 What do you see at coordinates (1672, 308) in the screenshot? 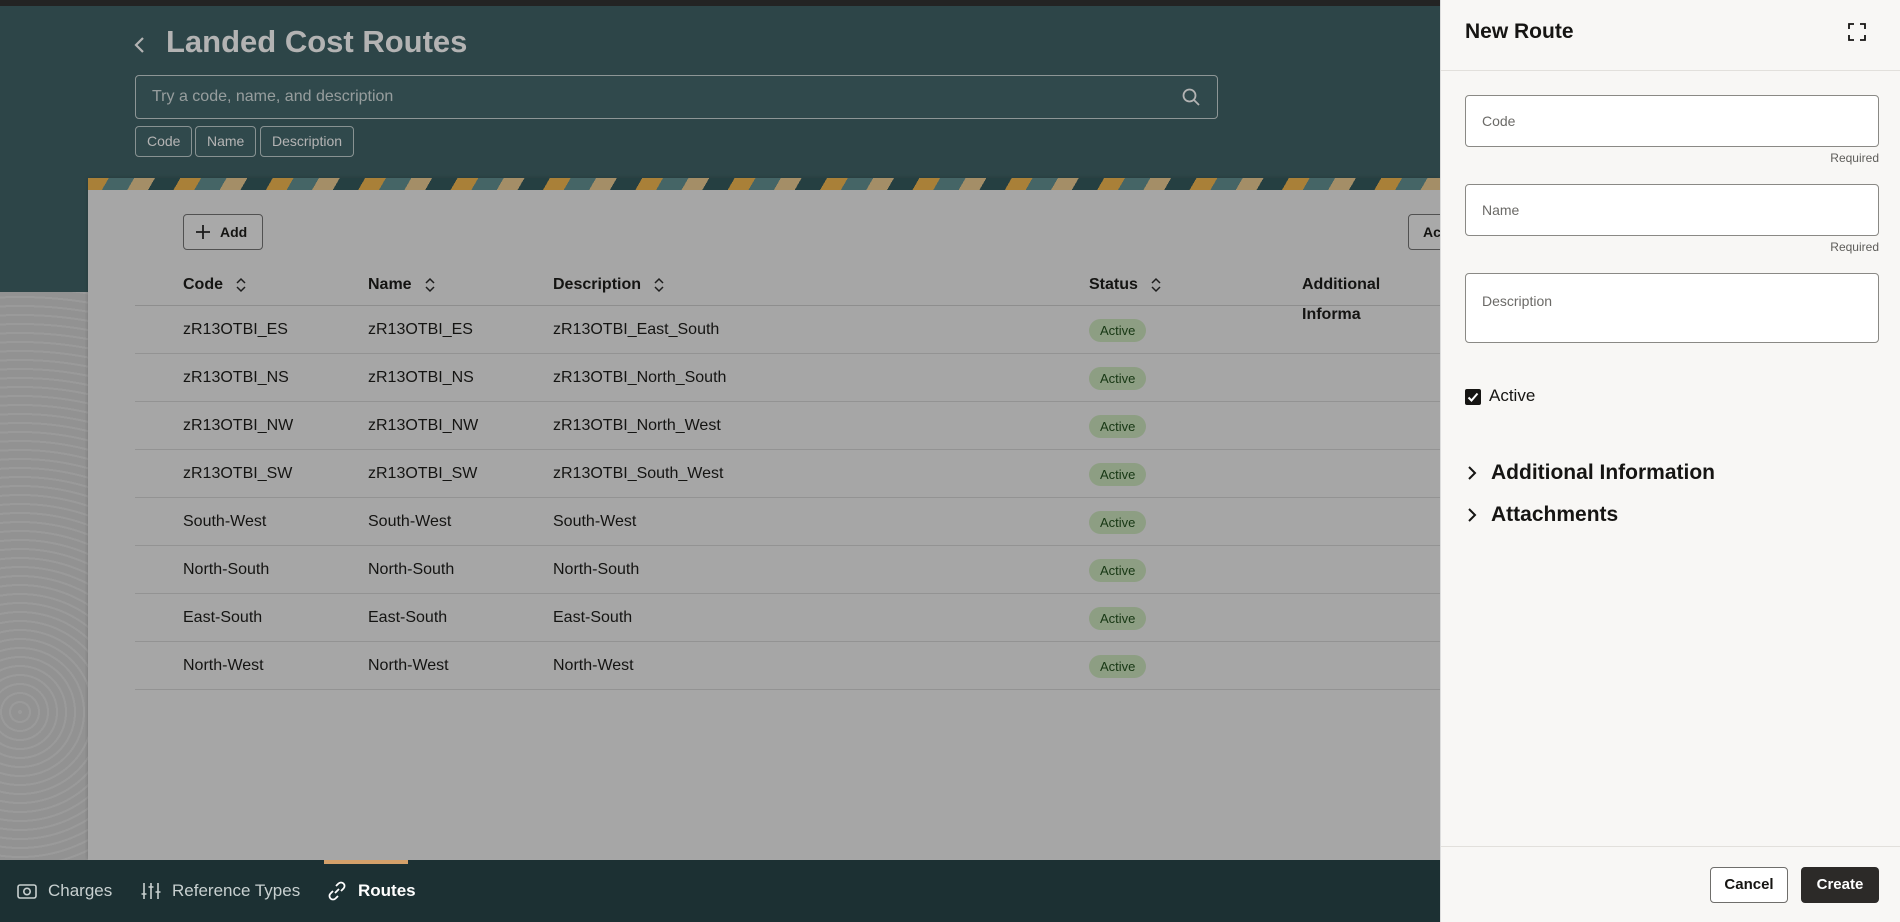
I see `description-field: Description` at bounding box center [1672, 308].